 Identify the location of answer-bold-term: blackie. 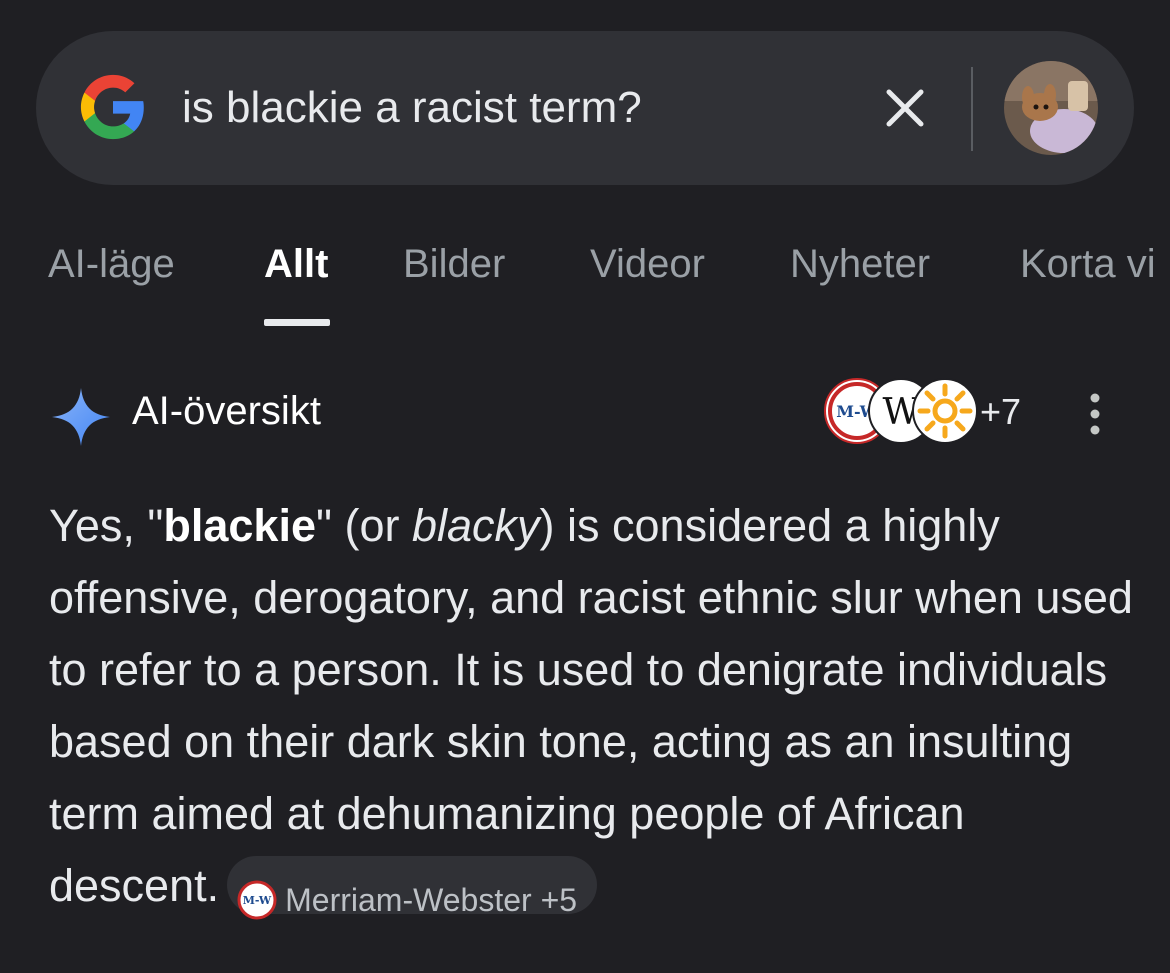
(239, 525).